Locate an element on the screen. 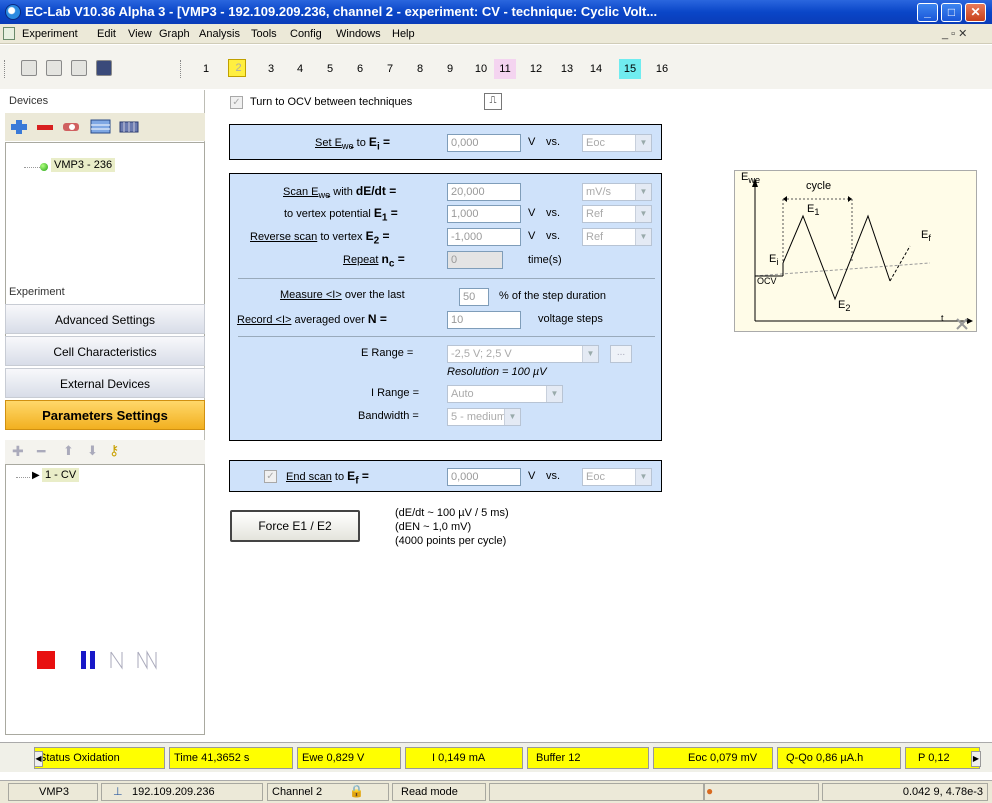 The width and height of the screenshot is (992, 803). empty-status-cell is located at coordinates (596, 792).